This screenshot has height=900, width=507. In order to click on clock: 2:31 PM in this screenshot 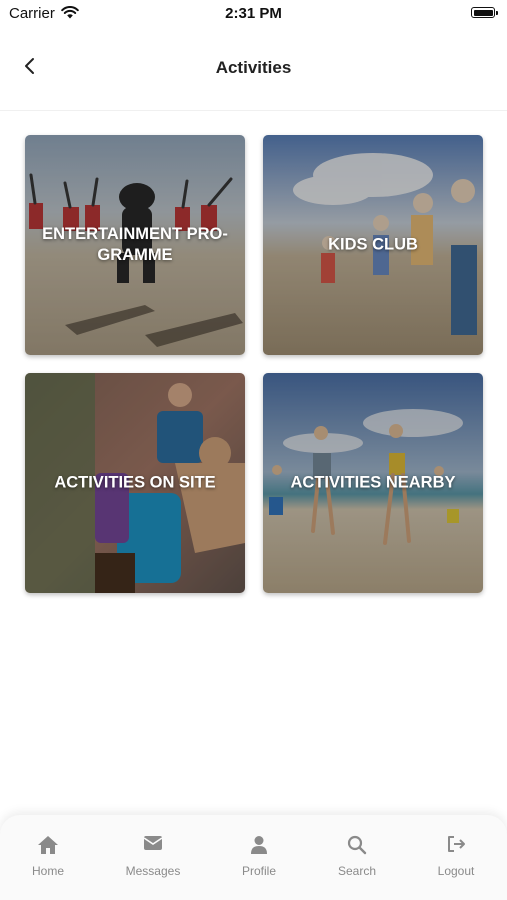, I will do `click(253, 13)`.